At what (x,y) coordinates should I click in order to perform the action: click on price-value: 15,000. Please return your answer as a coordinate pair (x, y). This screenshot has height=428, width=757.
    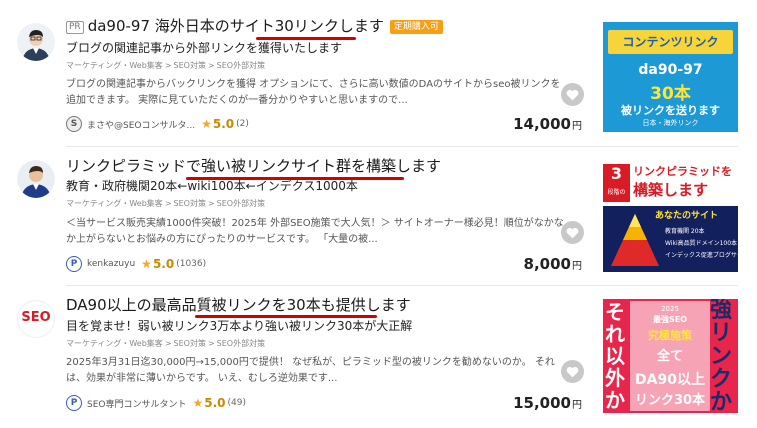
    Looking at the image, I should click on (542, 403).